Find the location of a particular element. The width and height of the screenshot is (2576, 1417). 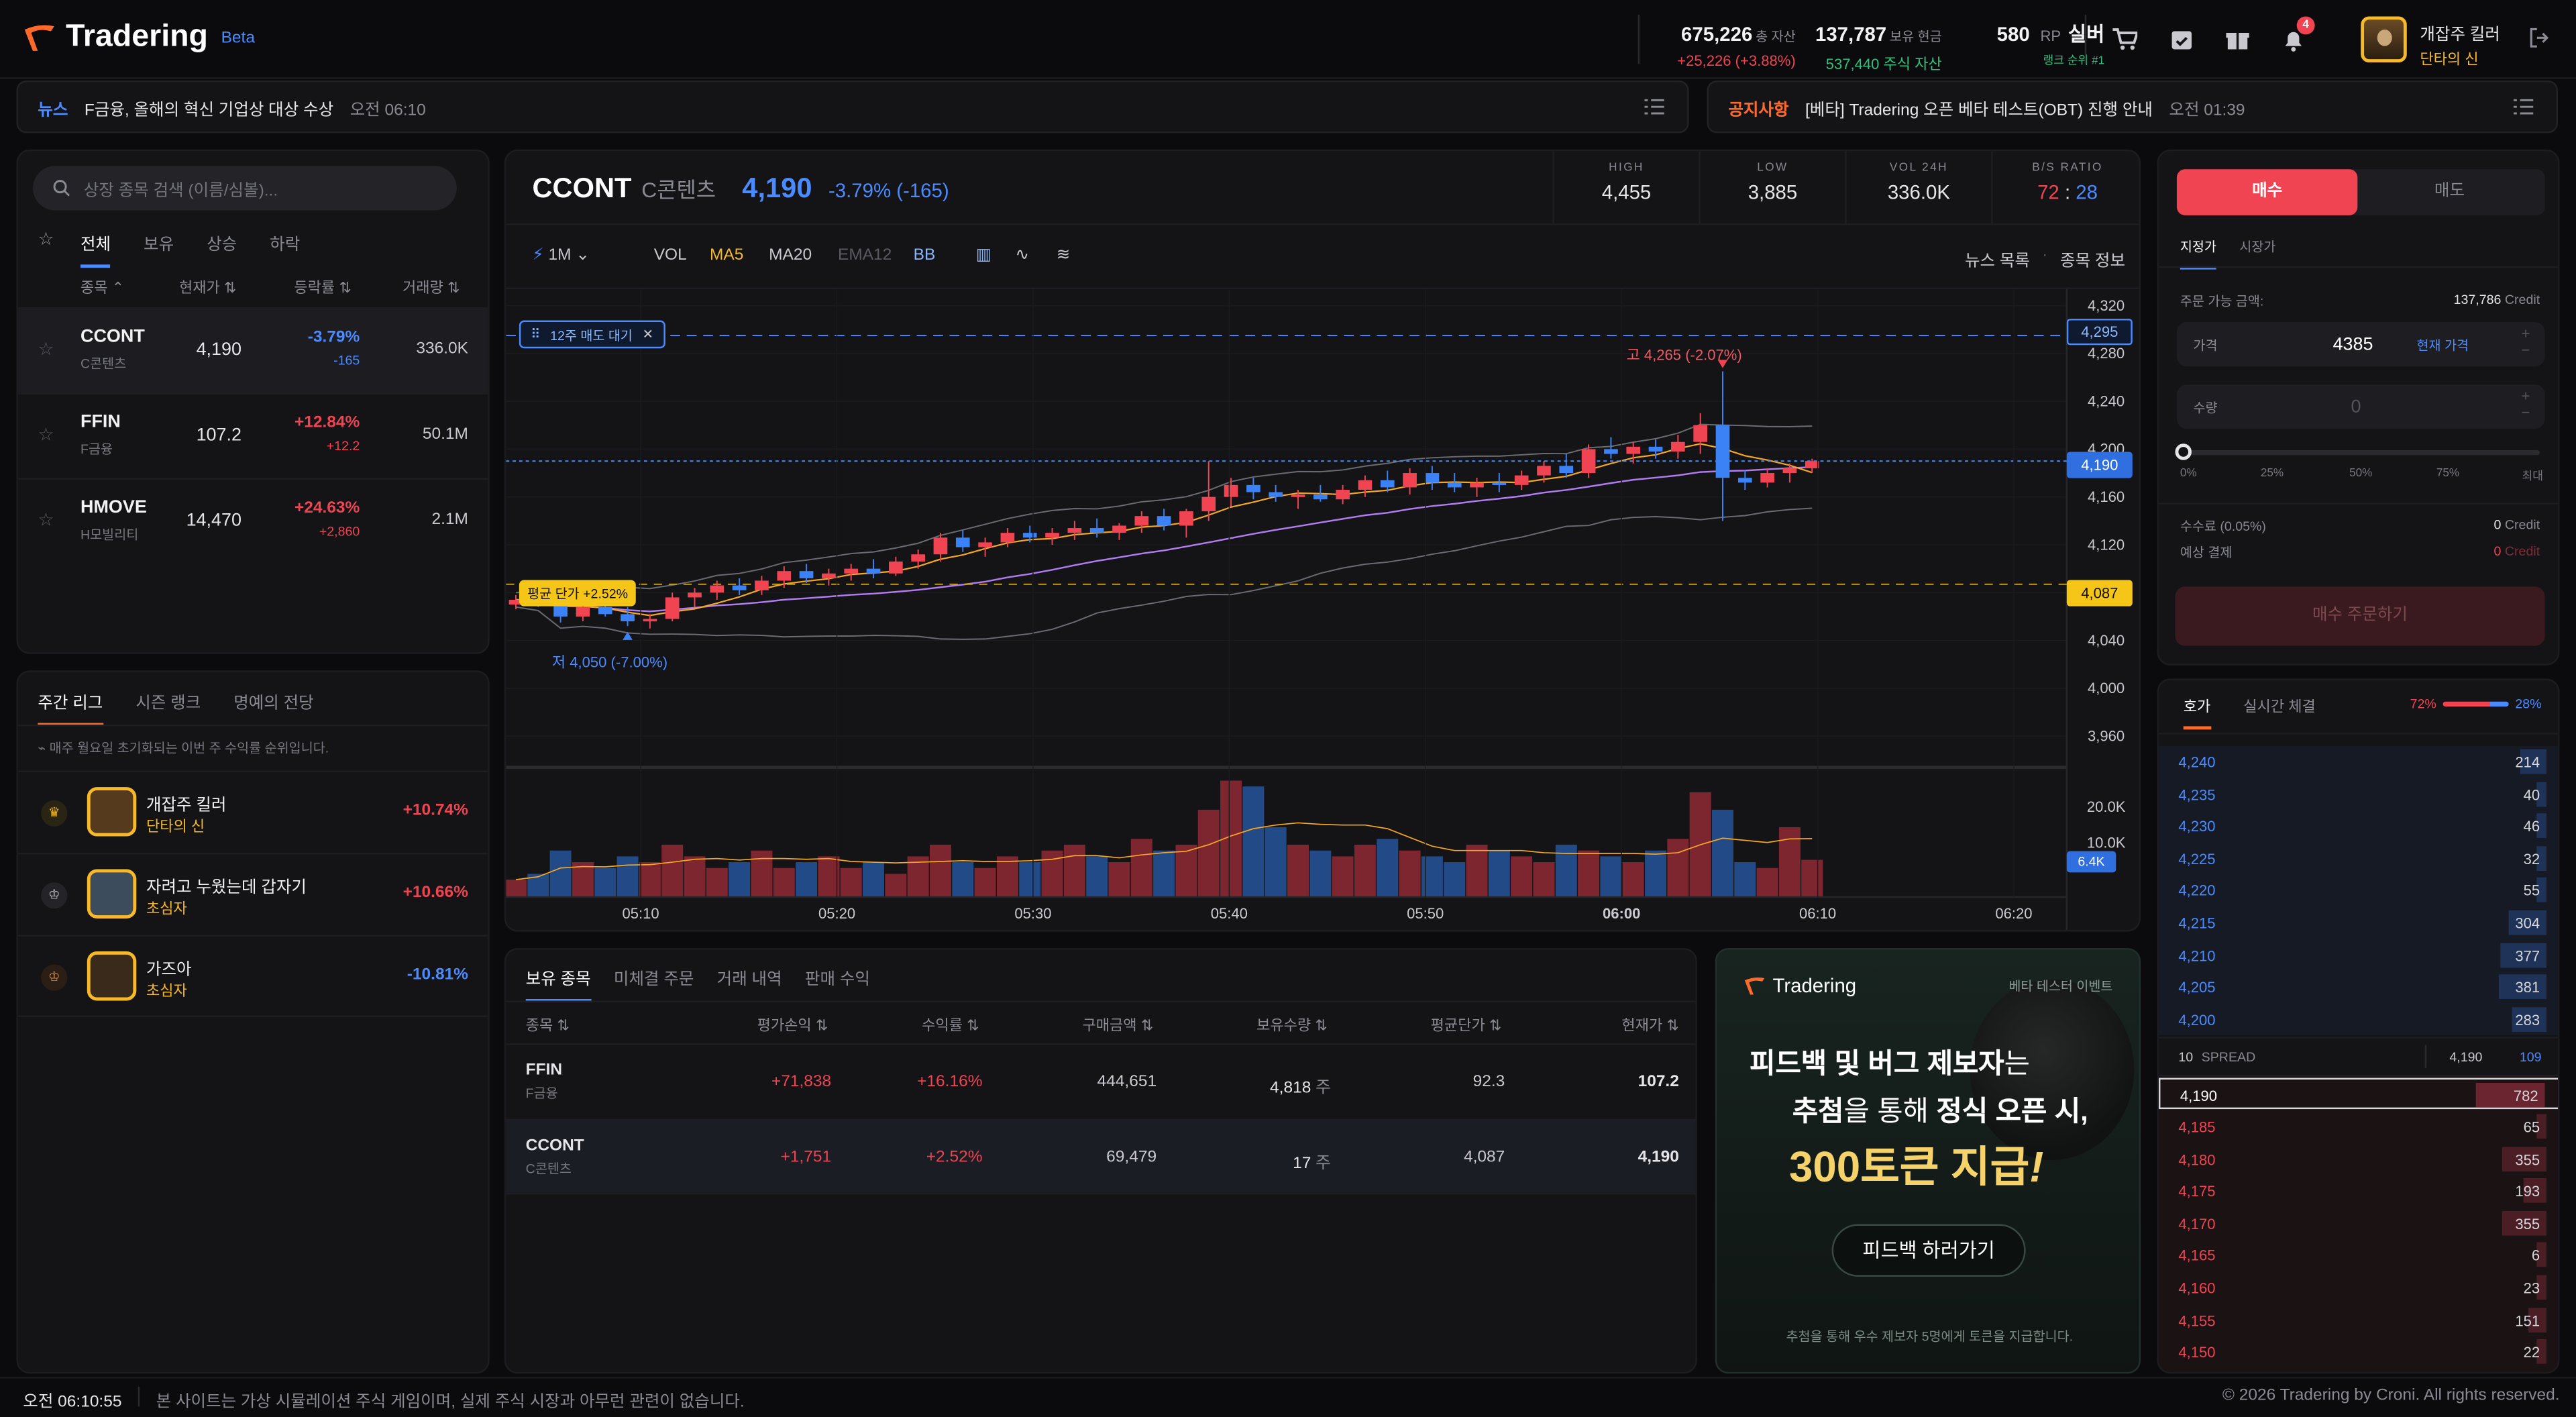

orderbook-quantity: 40 is located at coordinates (2531, 794).